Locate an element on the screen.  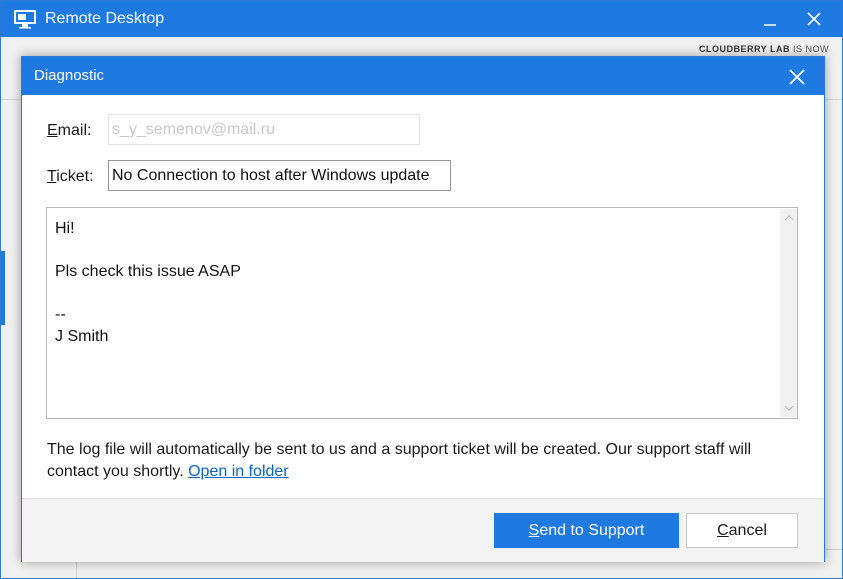
brand-name: CLOUDBERRY LAB is located at coordinates (745, 49).